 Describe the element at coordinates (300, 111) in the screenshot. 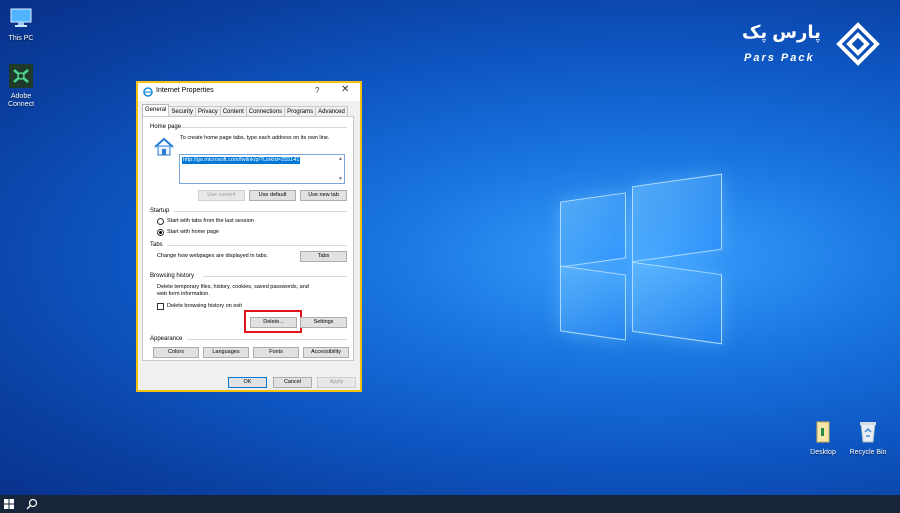

I see `tab-programs: Programs` at that location.